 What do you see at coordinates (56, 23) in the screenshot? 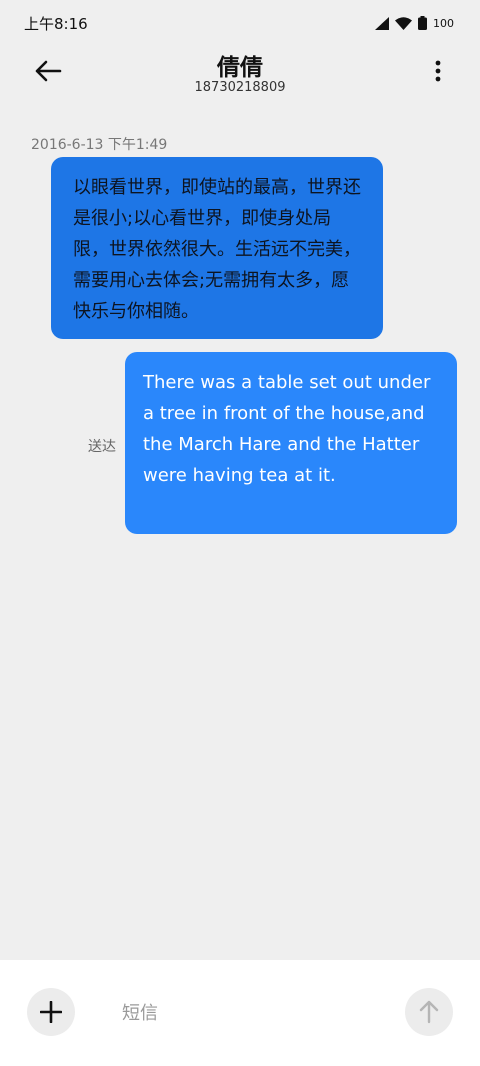
I see `status-time: 上午8:16` at bounding box center [56, 23].